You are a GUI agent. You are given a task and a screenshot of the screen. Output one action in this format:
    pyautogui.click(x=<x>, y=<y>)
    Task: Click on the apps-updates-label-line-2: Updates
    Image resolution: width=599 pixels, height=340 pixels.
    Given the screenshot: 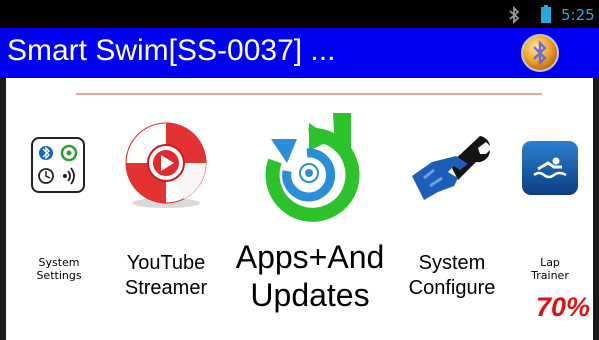 What is the action you would take?
    pyautogui.click(x=310, y=295)
    